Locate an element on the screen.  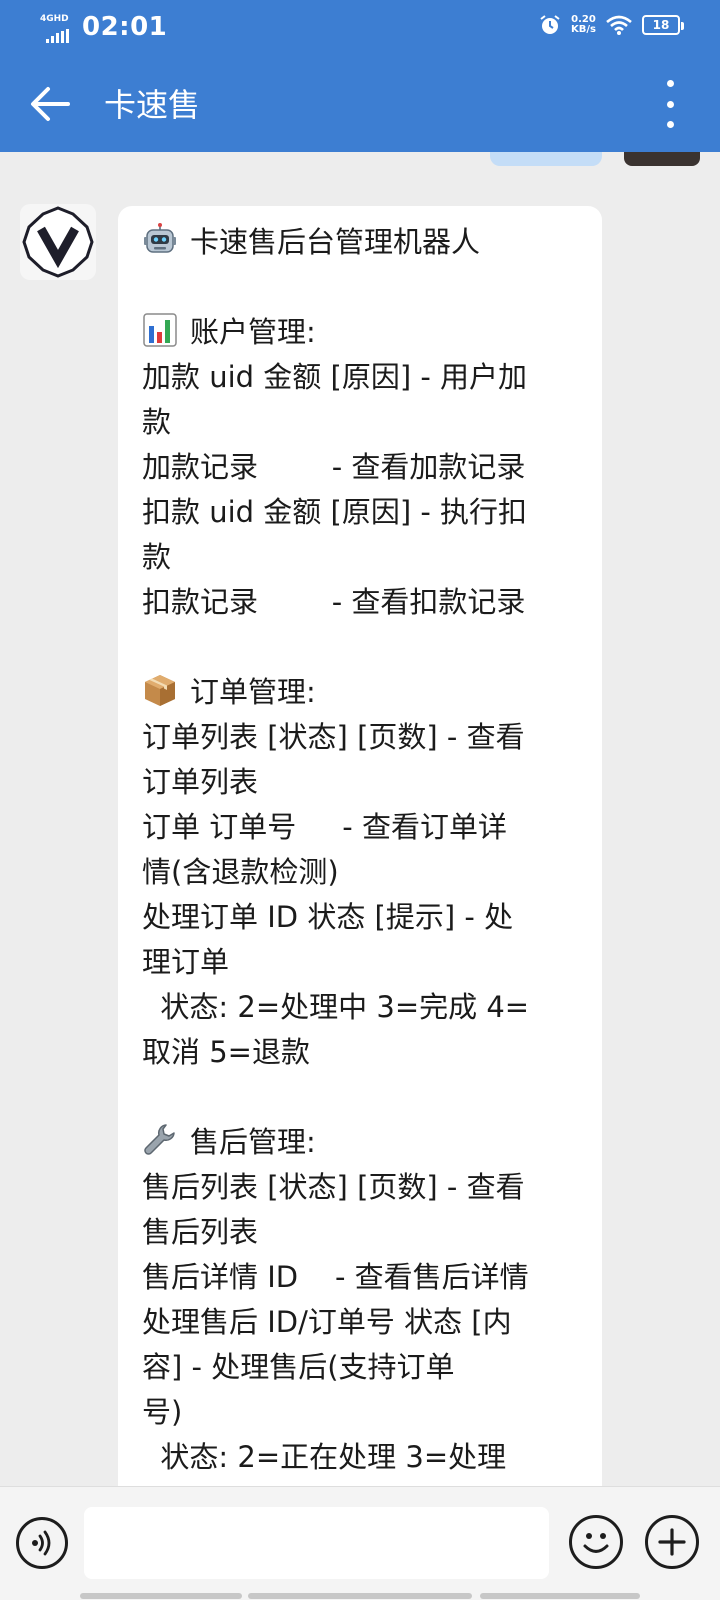
message-line-text: 扣款记录 - 查看扣款记录 is located at coordinates (334, 602).